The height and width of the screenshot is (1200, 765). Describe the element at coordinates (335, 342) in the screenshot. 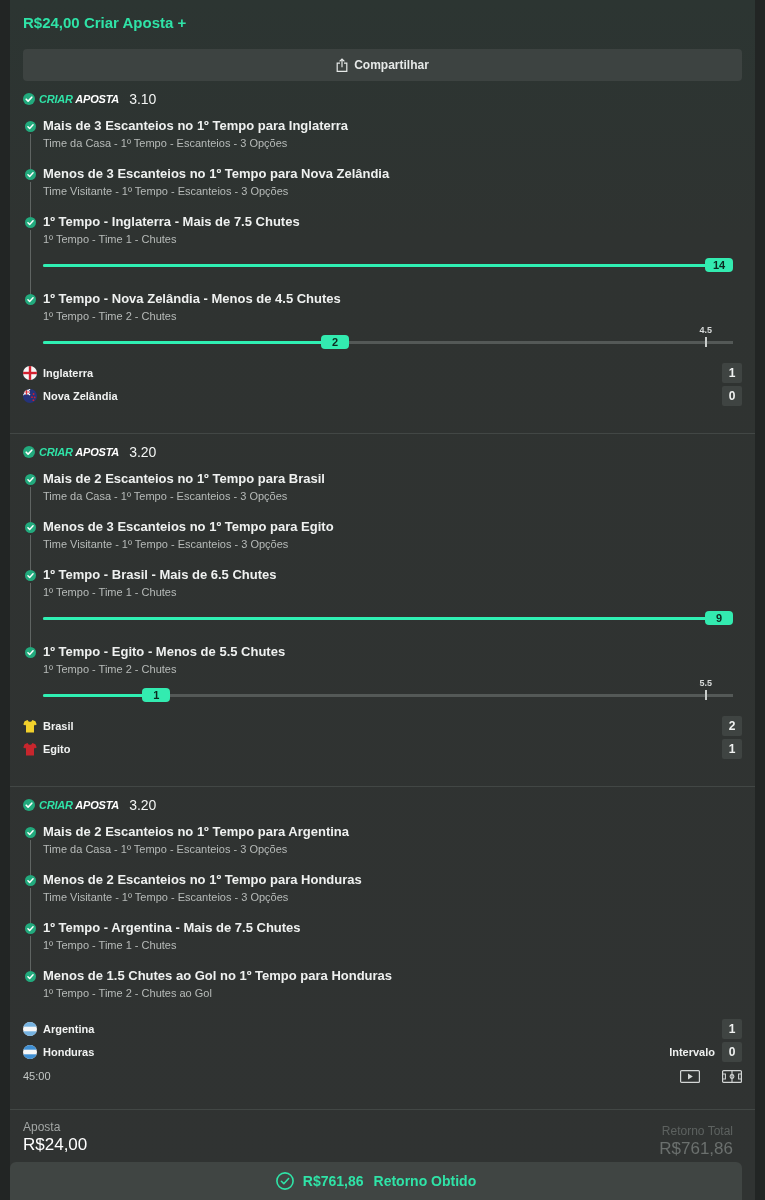

I see `current-count: 2` at that location.